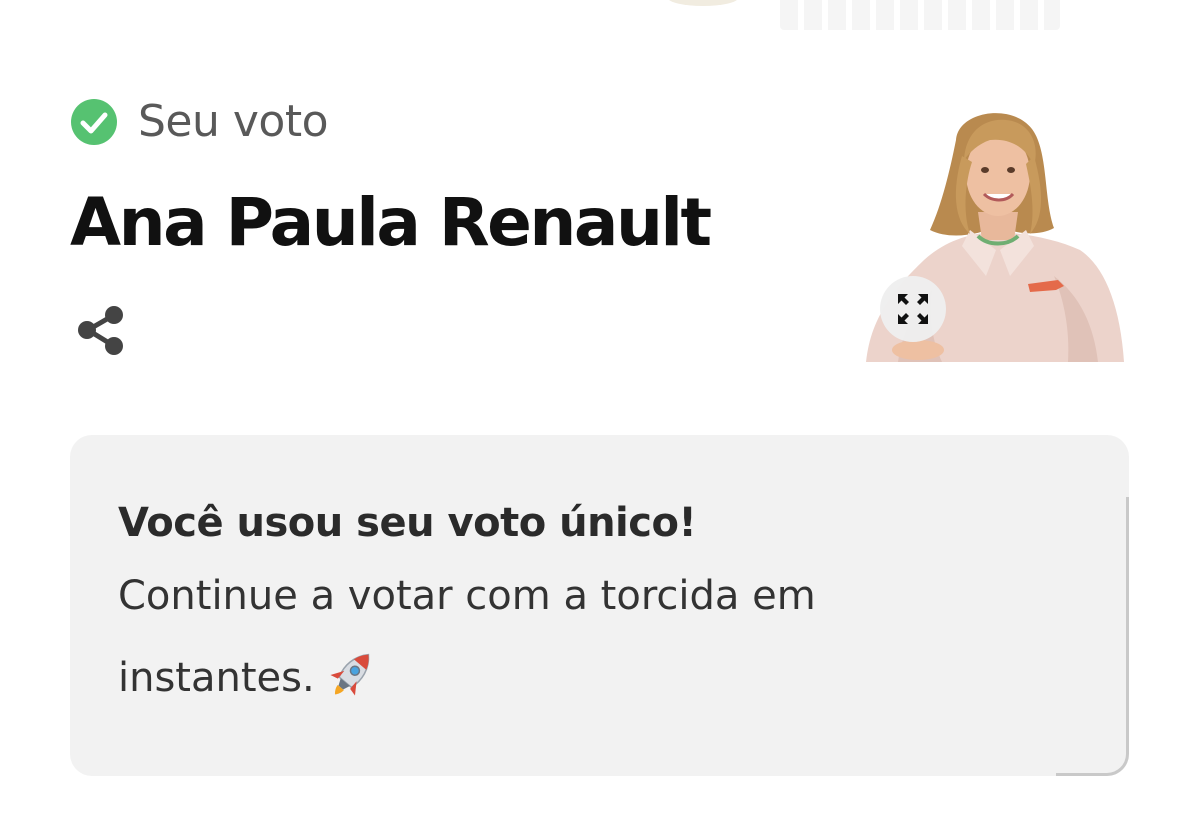 This screenshot has width=1200, height=834. Describe the element at coordinates (920, 15) in the screenshot. I see `top-banner-remnant` at that location.